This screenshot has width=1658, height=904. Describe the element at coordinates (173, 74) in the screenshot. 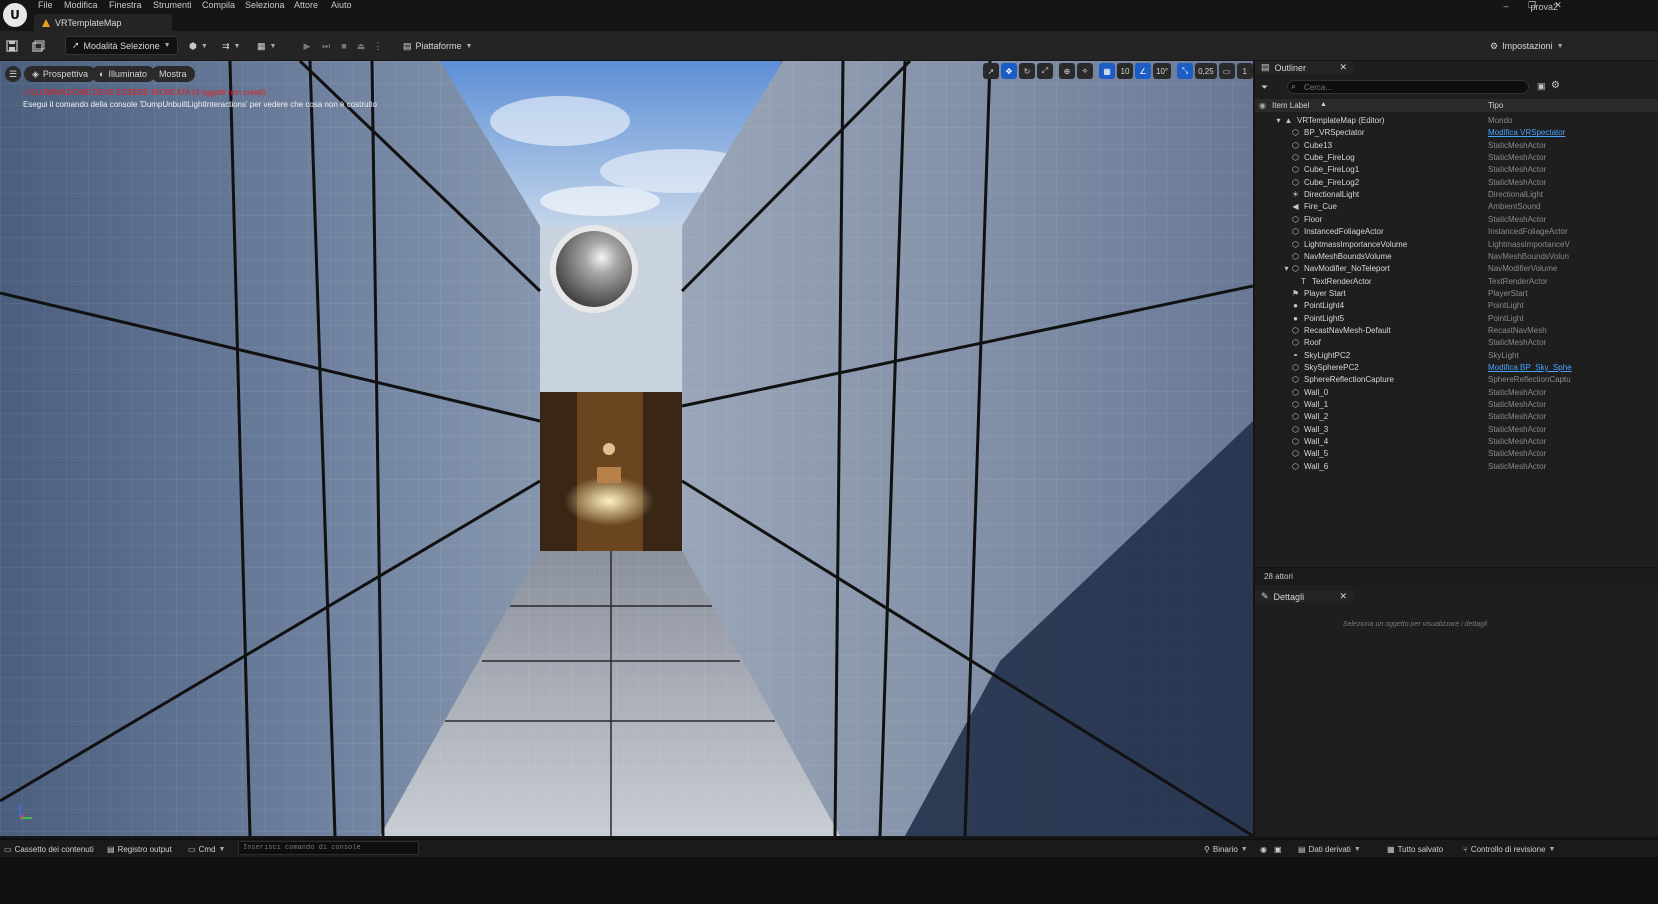

I see `show-button: Mostra` at that location.